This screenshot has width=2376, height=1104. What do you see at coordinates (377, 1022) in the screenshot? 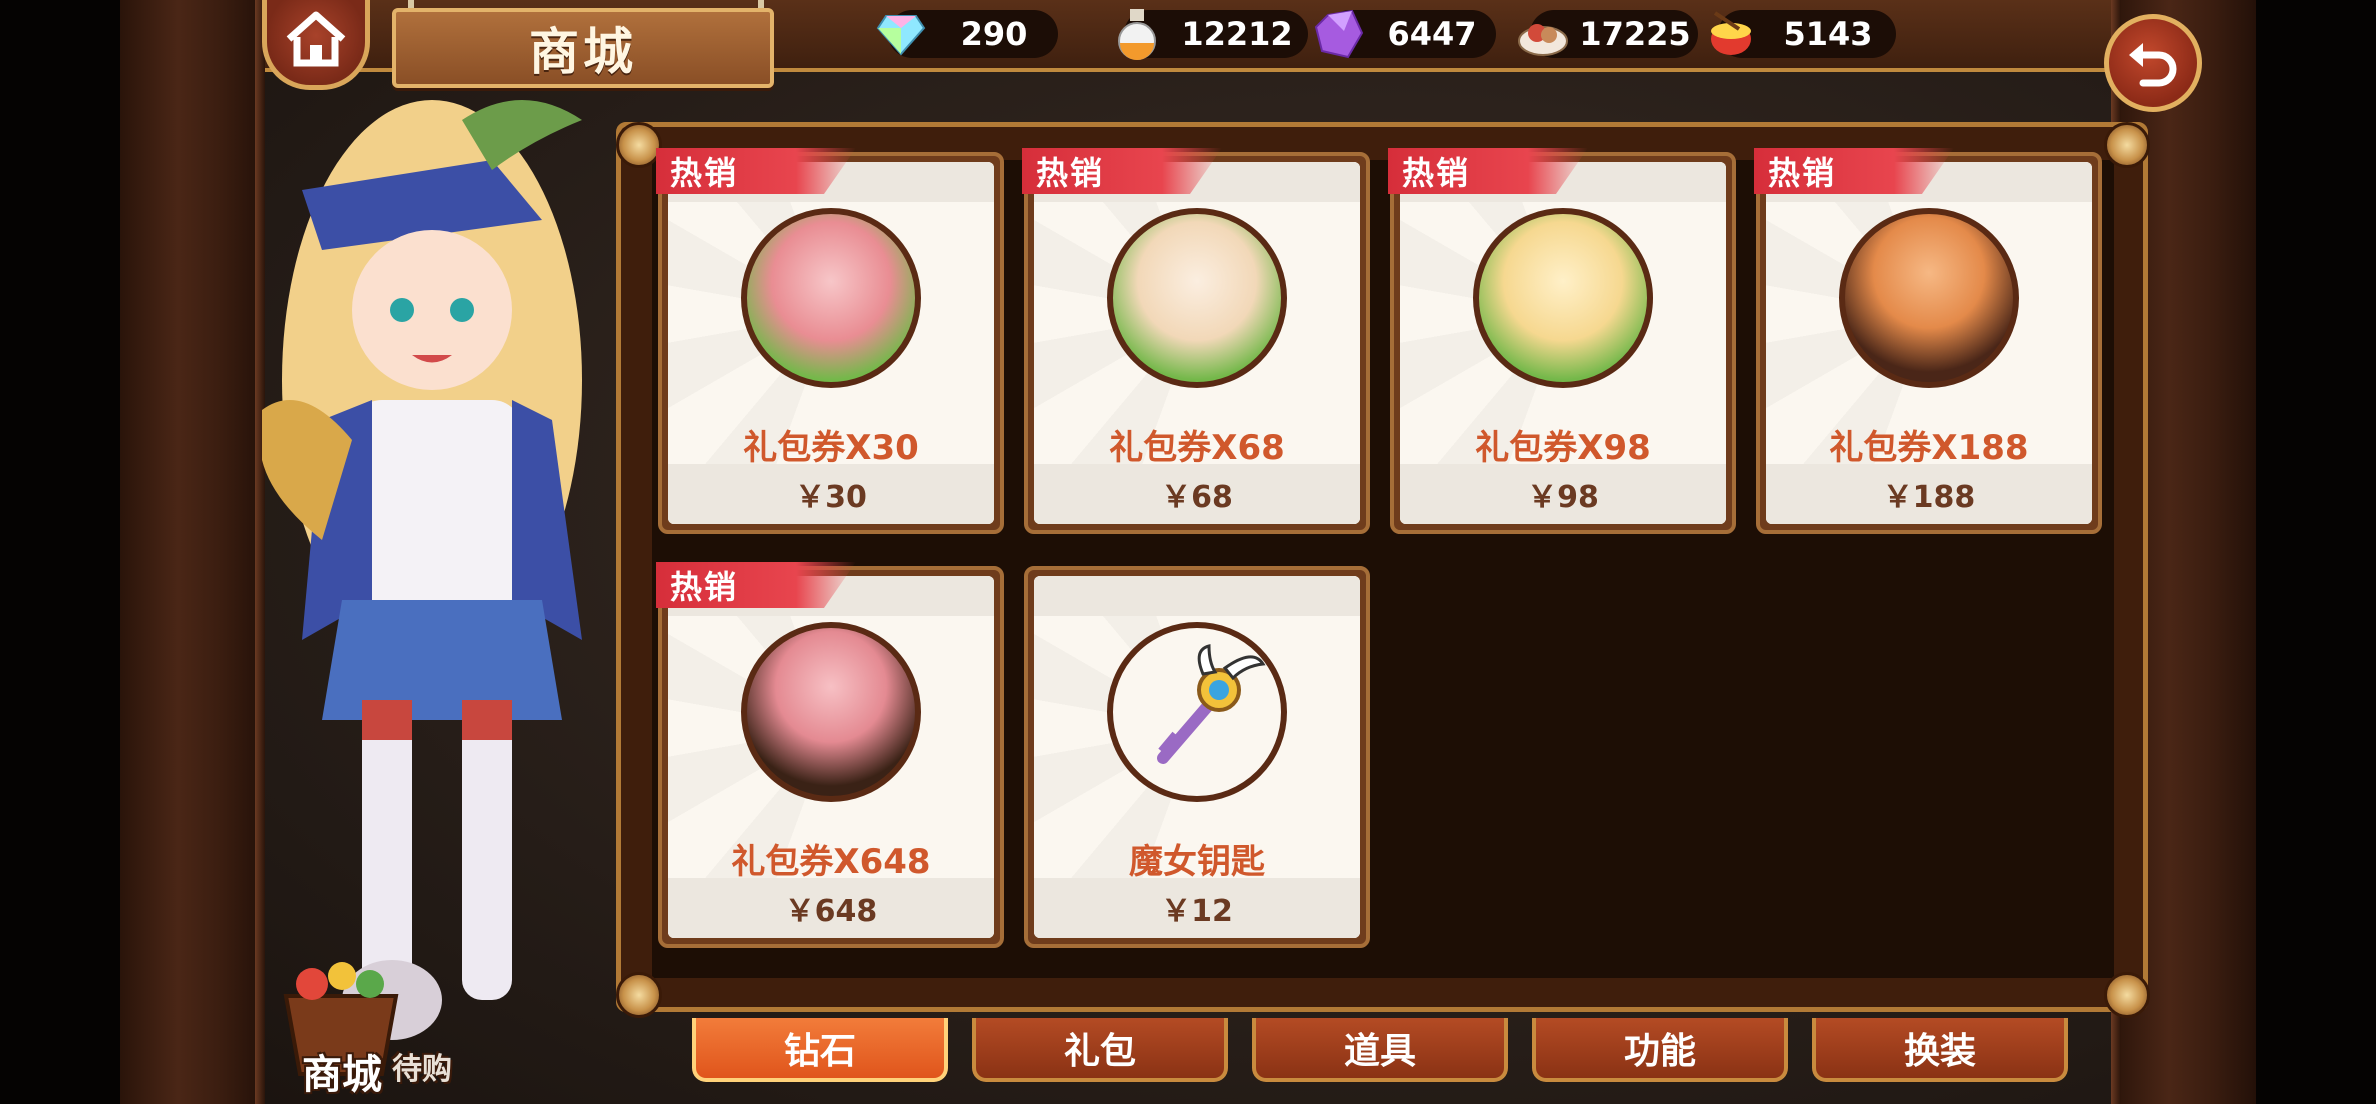
I see `shop-bag-button: 商城 待购` at bounding box center [377, 1022].